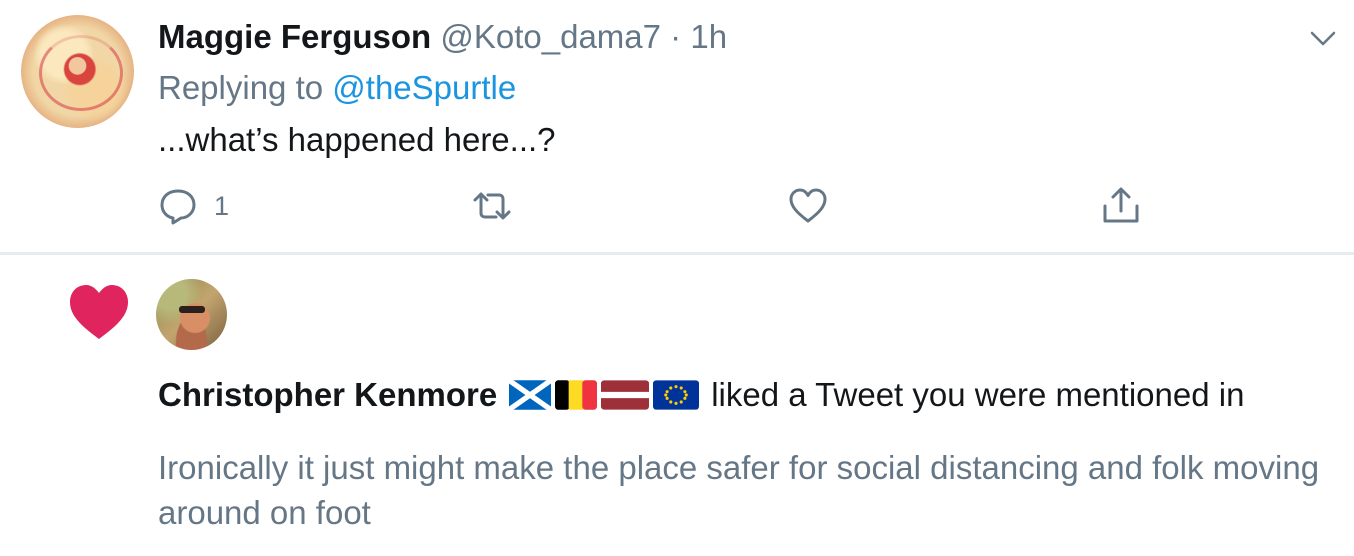  I want to click on timestamp: 1h, so click(708, 36).